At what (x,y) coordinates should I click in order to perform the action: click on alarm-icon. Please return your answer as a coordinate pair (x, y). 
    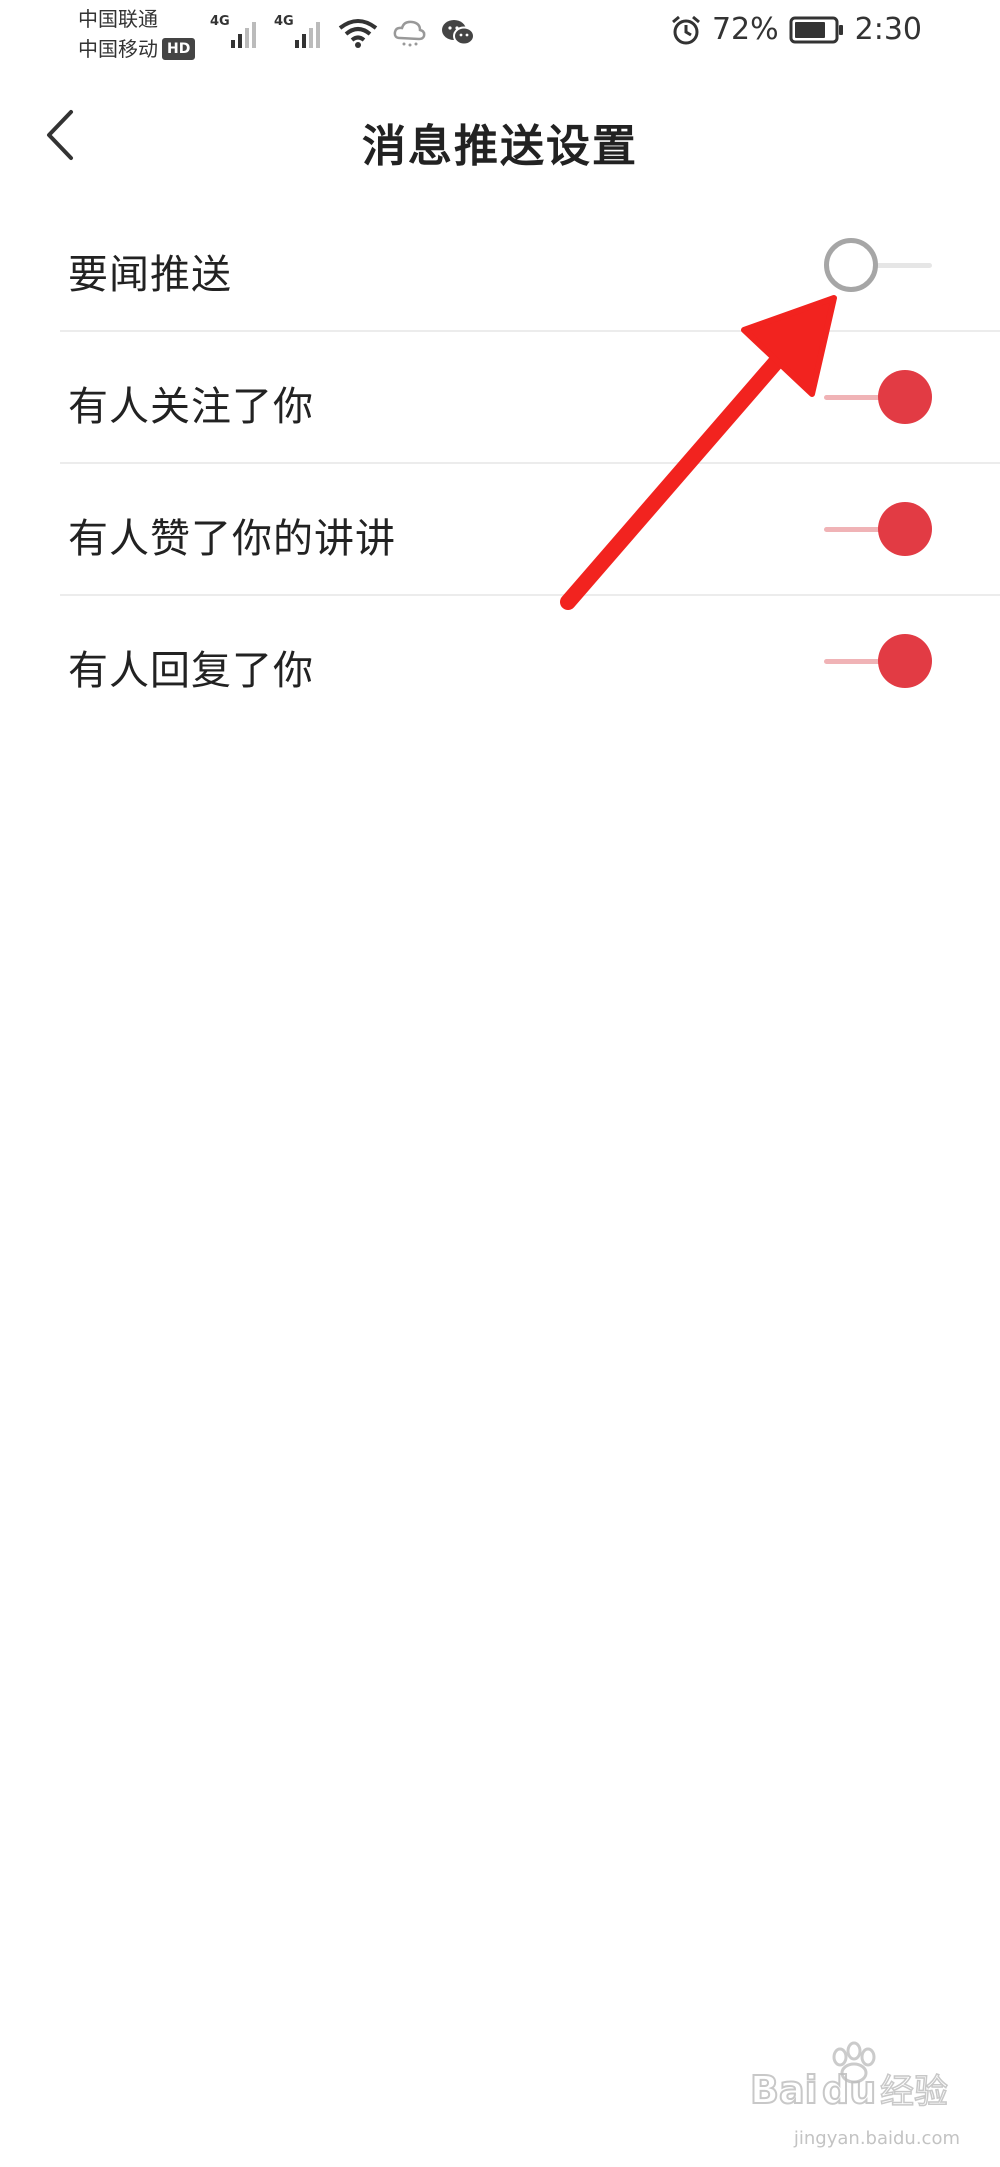
    Looking at the image, I should click on (685, 29).